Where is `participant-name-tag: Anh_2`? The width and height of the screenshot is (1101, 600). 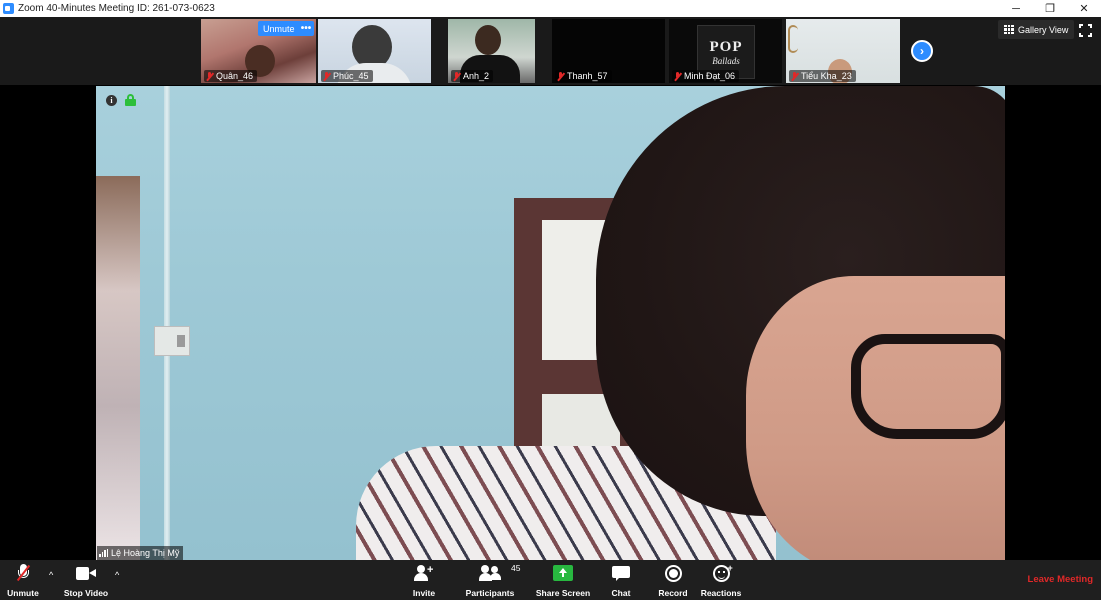 participant-name-tag: Anh_2 is located at coordinates (472, 76).